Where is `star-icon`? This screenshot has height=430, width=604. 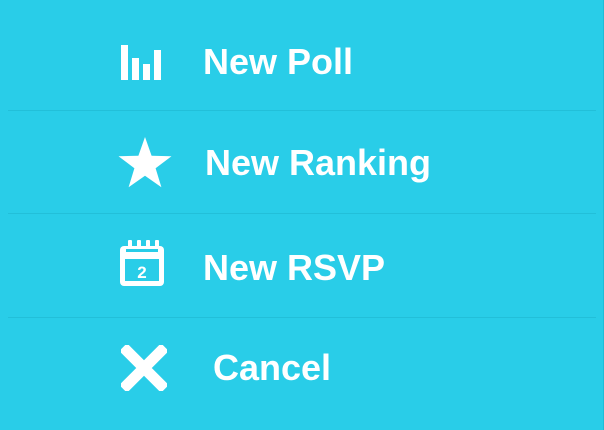
star-icon is located at coordinates (145, 162).